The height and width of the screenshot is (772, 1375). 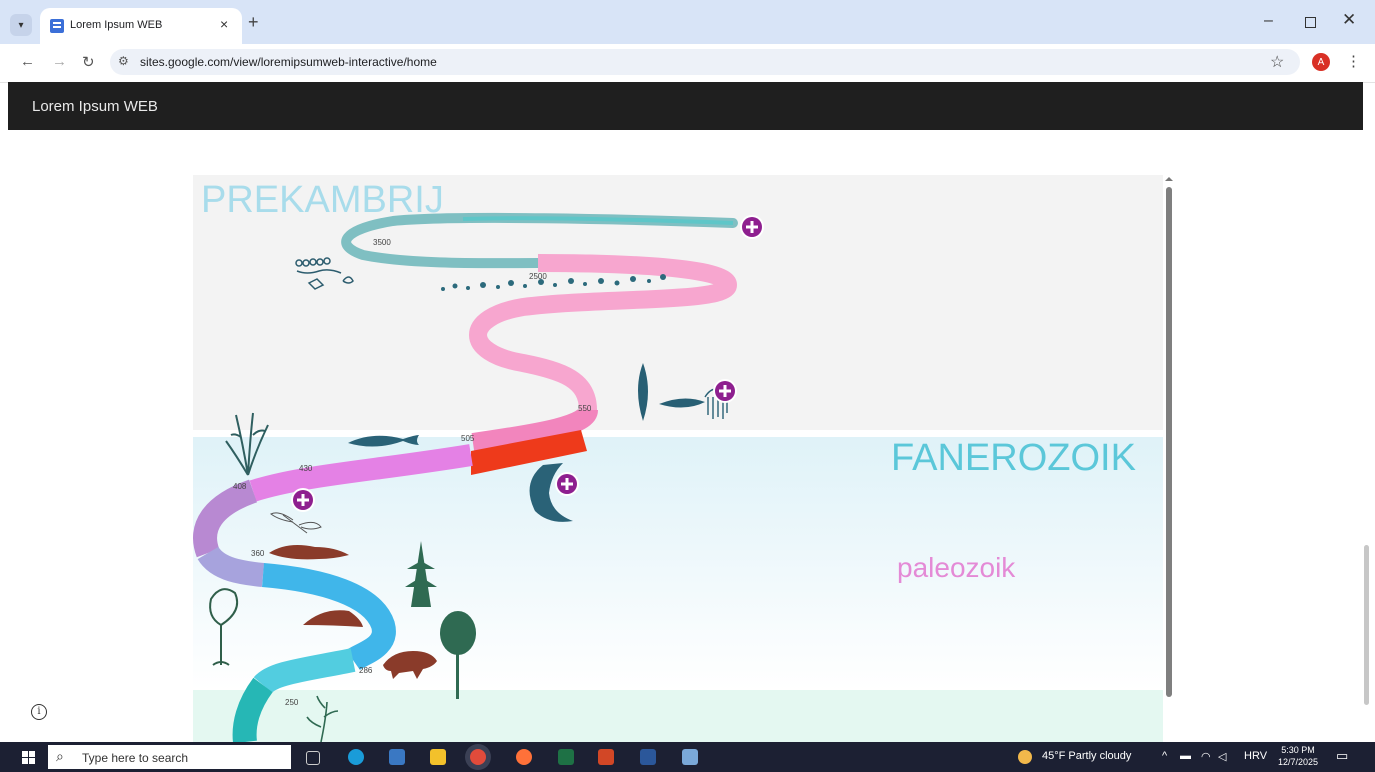 What do you see at coordinates (1349, 20) in the screenshot?
I see `close-window-button: ✕` at bounding box center [1349, 20].